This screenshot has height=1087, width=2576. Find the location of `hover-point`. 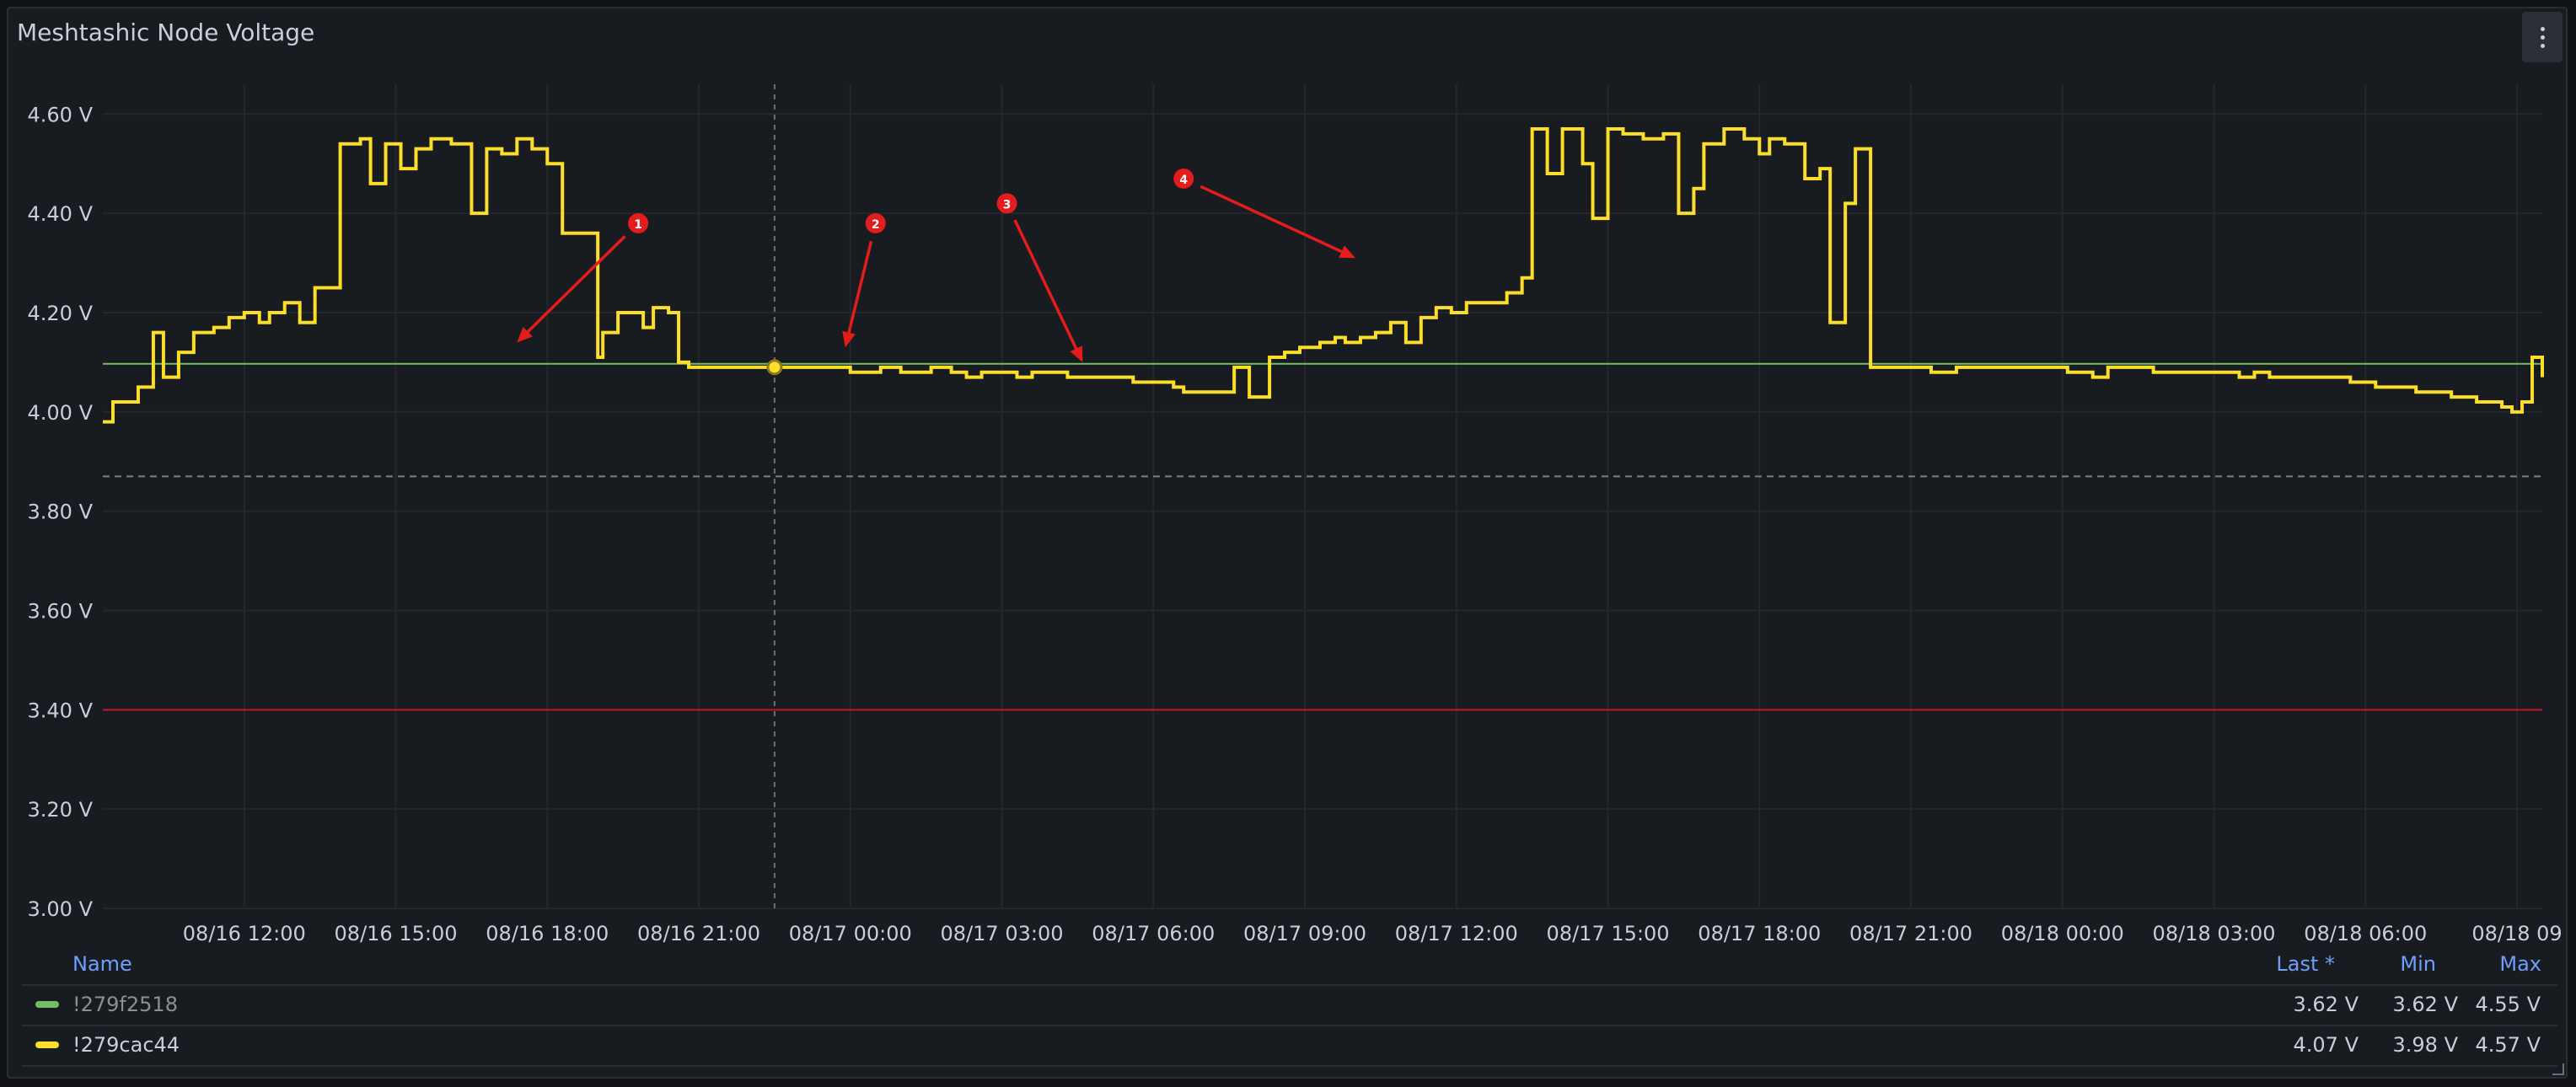

hover-point is located at coordinates (774, 367).